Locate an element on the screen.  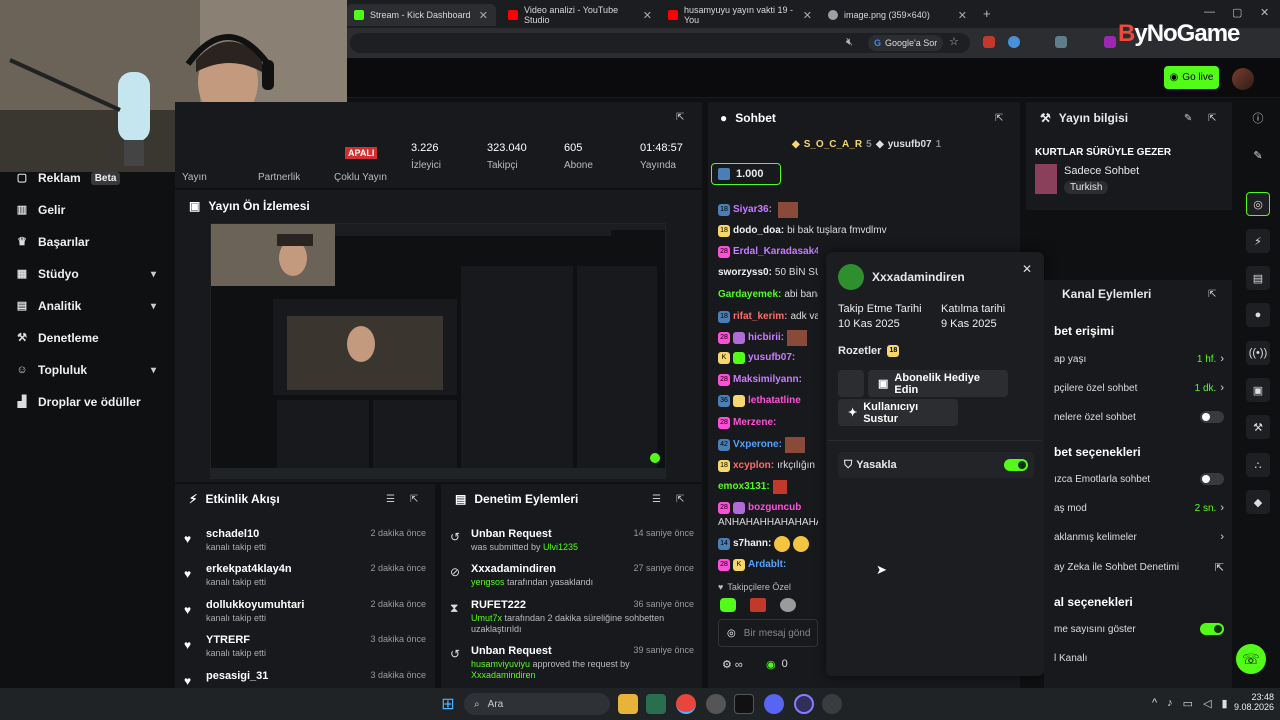
gift-icon is located at coordinates (724, 174).